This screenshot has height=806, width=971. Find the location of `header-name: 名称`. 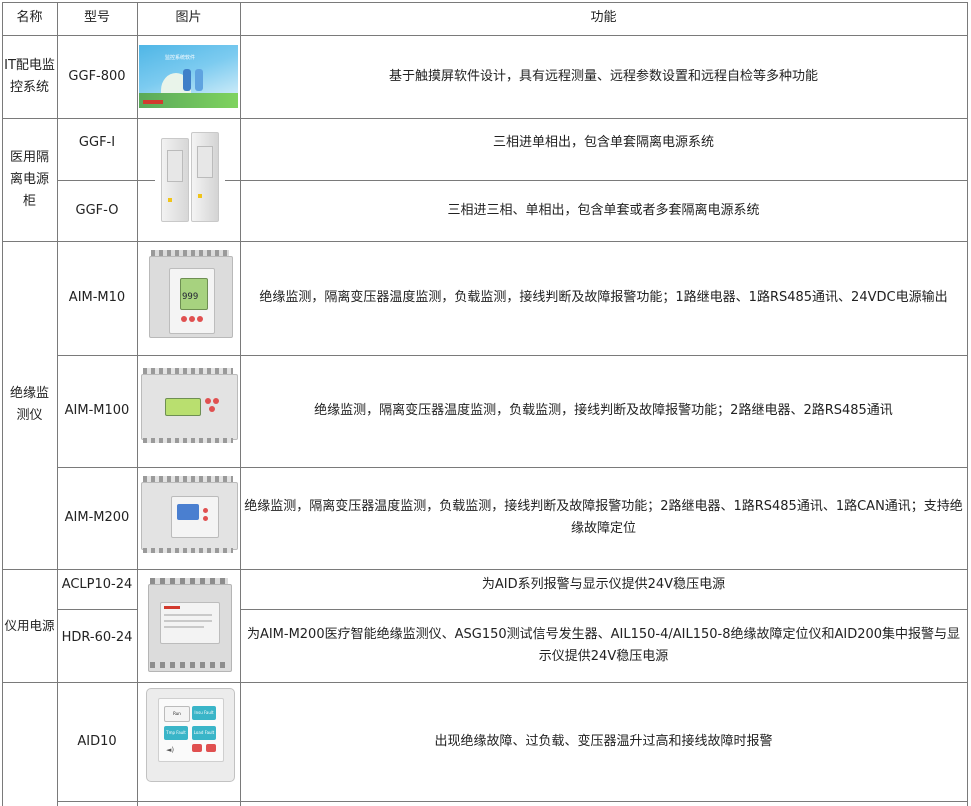

header-name: 名称 is located at coordinates (29, 17).